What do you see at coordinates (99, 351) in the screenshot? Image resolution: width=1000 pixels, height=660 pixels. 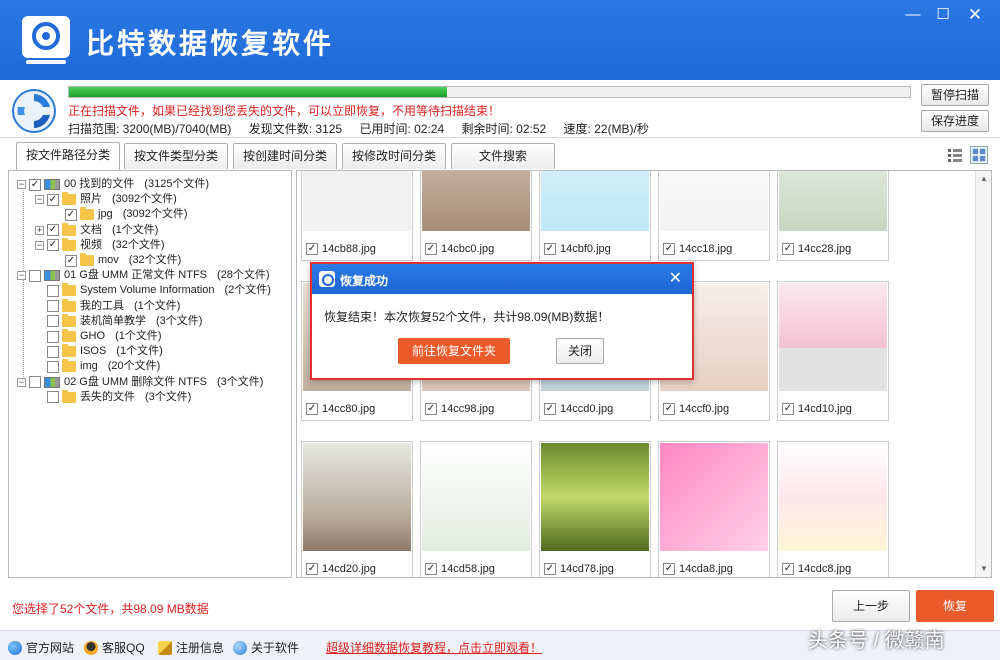 I see `tree-item: ISOS (1个文件)` at bounding box center [99, 351].